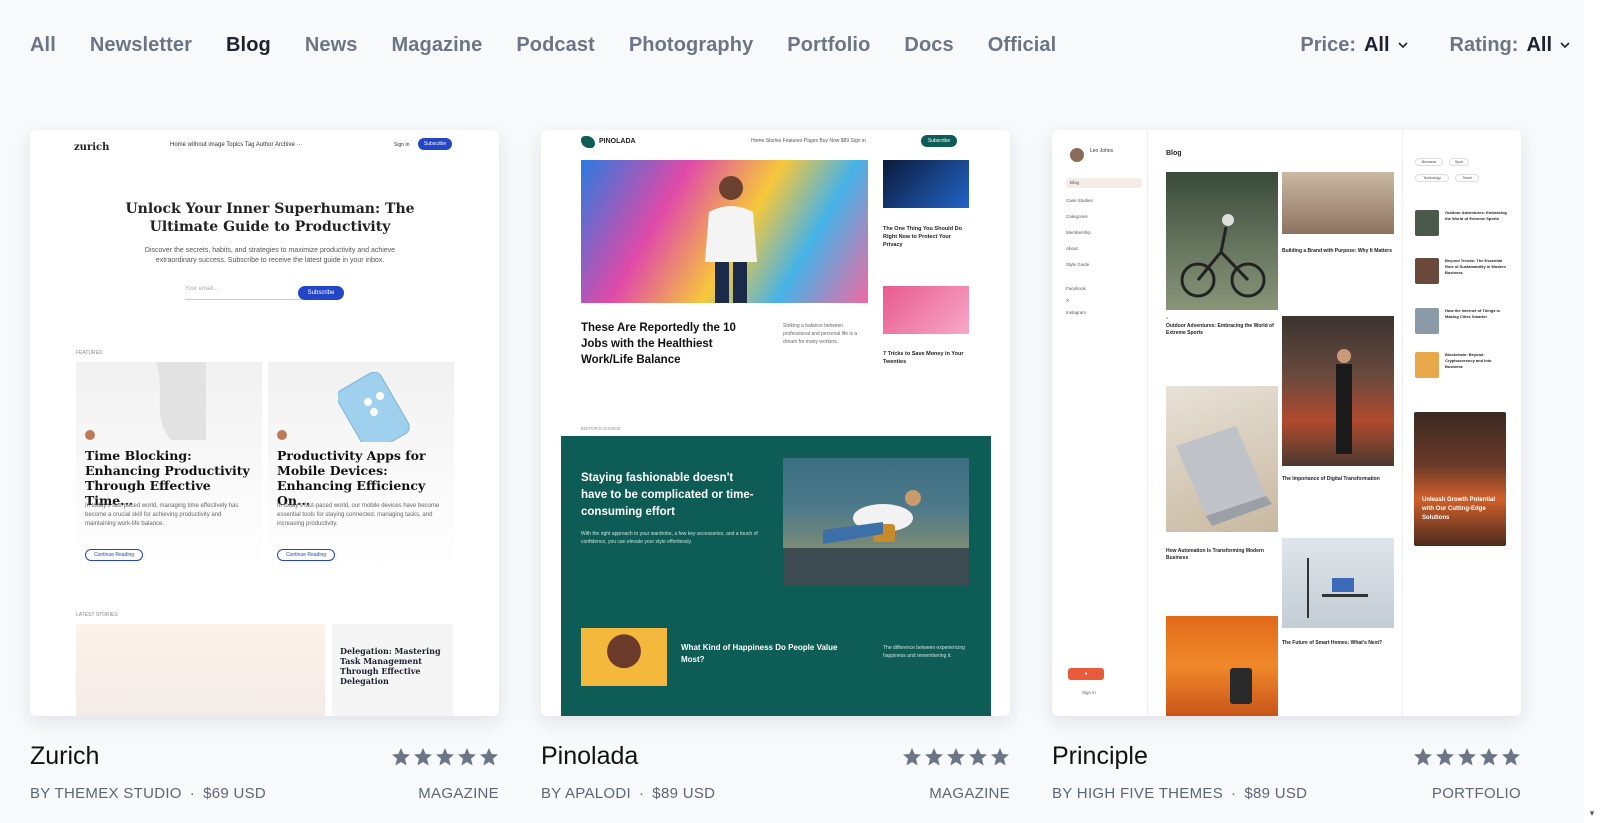  Describe the element at coordinates (1167, 318) in the screenshot. I see `preview-category-label: ●` at that location.